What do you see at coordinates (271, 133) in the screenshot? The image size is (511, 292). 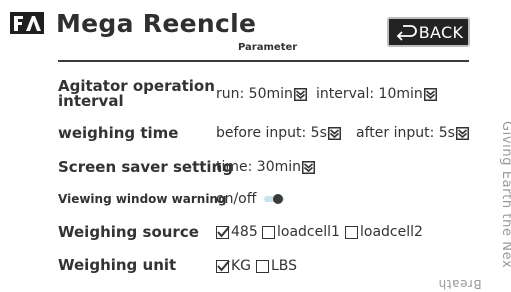 I see `weighing-before-value: before input: 5s` at bounding box center [271, 133].